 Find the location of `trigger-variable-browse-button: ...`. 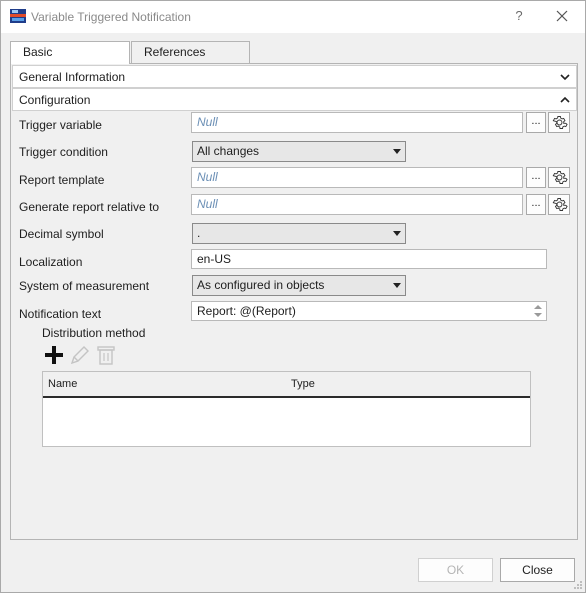

trigger-variable-browse-button: ... is located at coordinates (536, 122).